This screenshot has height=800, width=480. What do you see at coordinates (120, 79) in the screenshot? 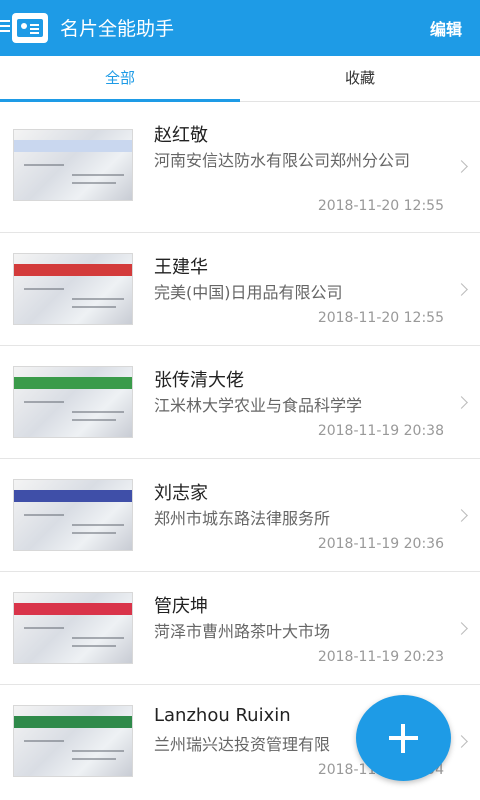
I see `tab-all: 全部` at bounding box center [120, 79].